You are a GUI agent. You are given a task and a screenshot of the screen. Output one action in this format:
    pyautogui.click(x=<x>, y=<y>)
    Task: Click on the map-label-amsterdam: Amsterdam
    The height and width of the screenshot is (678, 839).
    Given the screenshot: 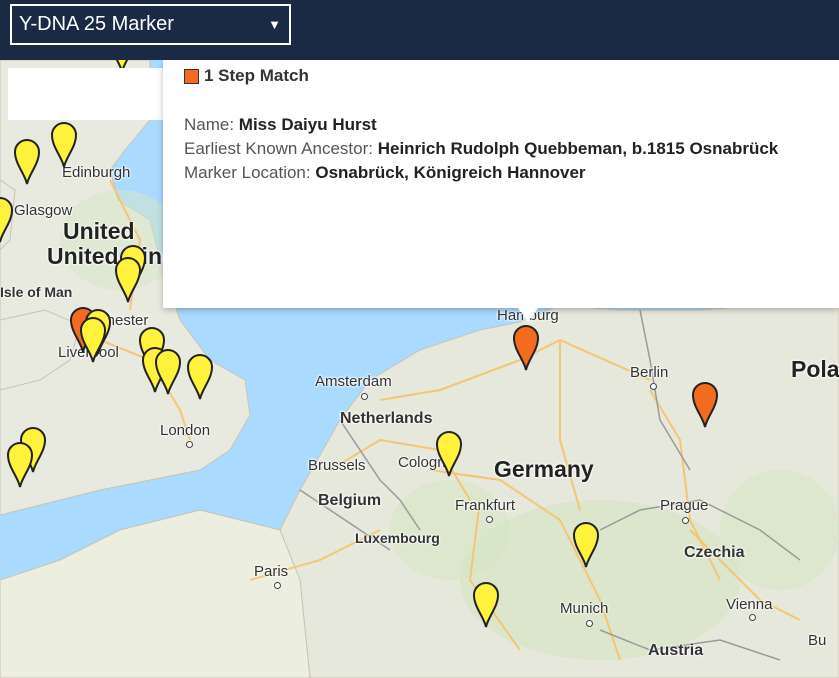 What is the action you would take?
    pyautogui.click(x=353, y=381)
    